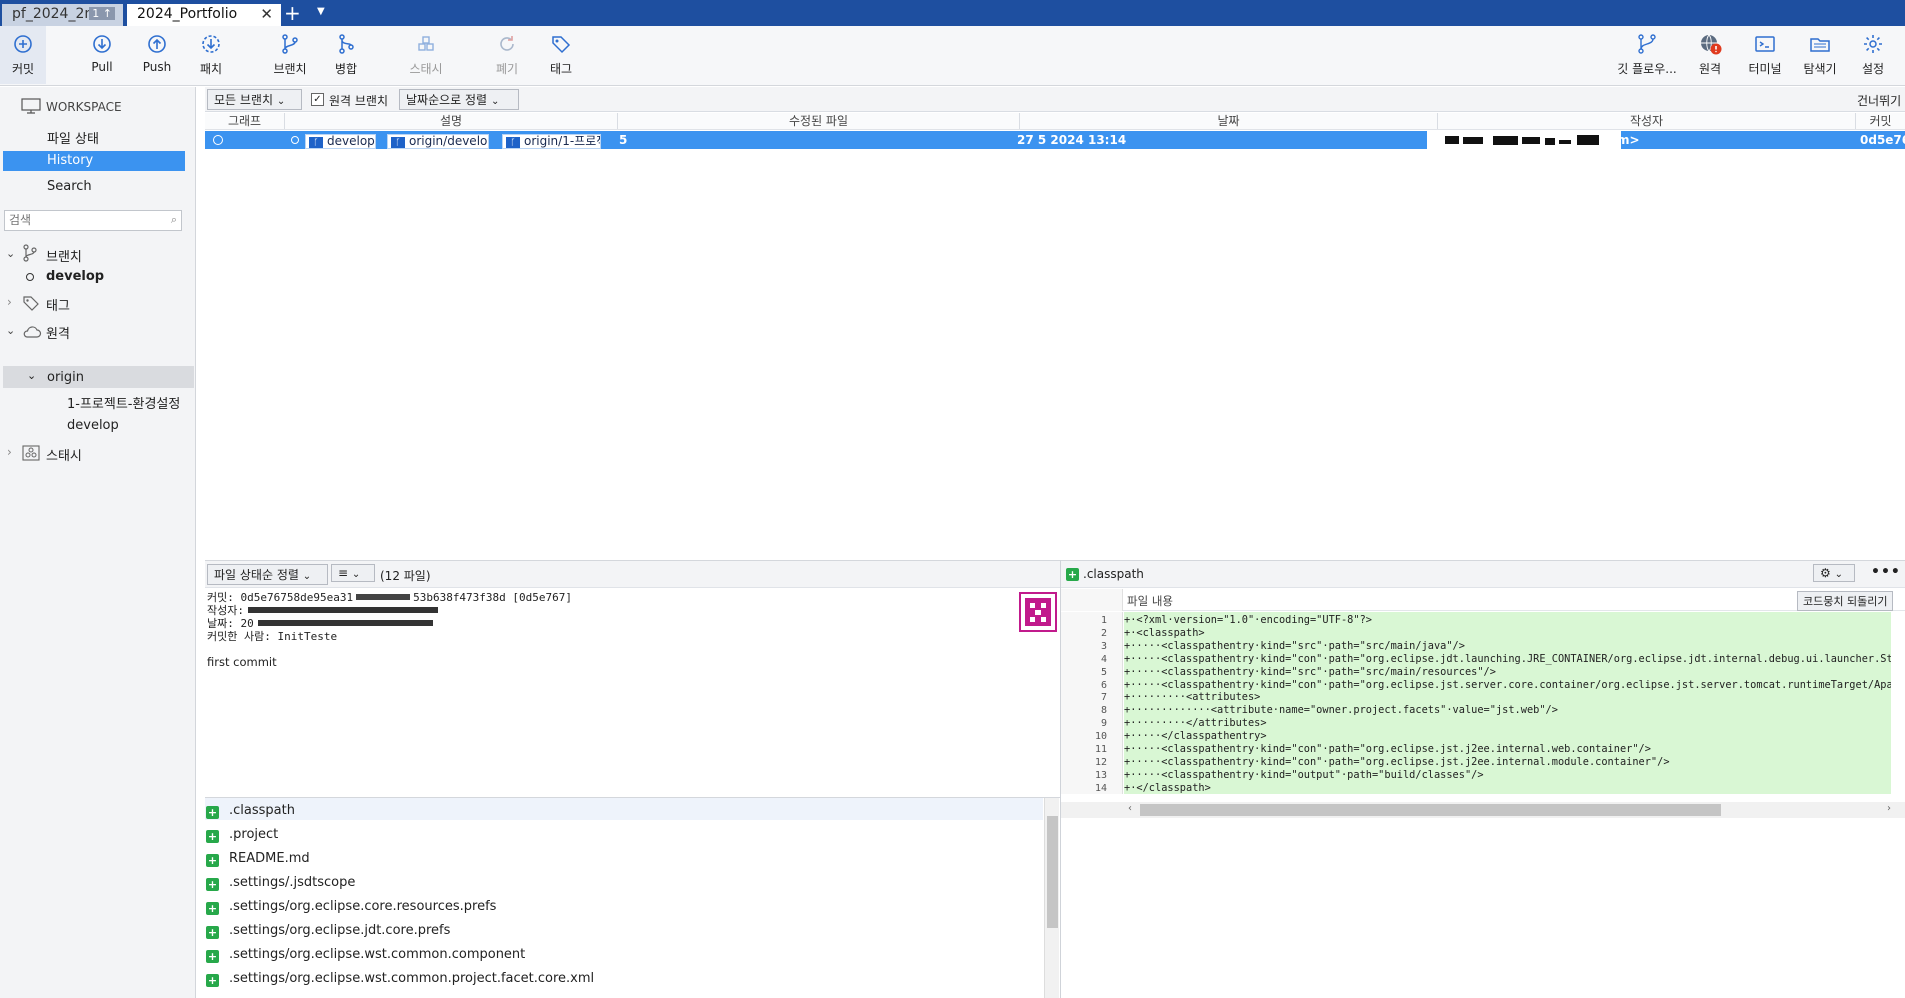 The width and height of the screenshot is (1905, 998). I want to click on skip-link: 건너뛰기, so click(1879, 100).